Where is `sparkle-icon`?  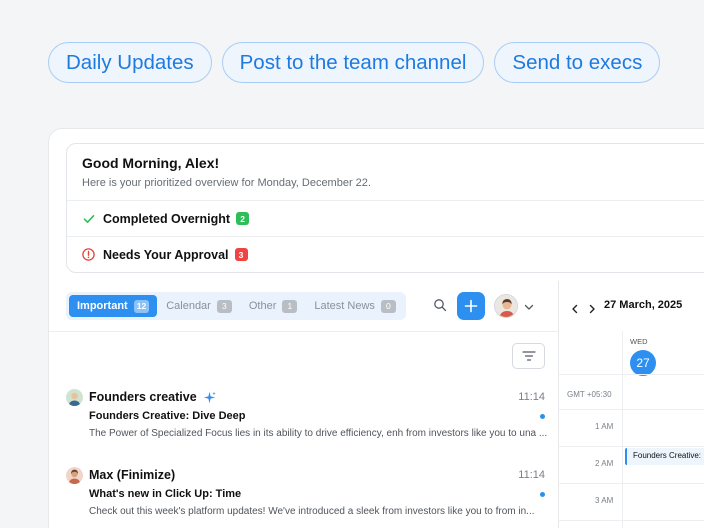 sparkle-icon is located at coordinates (209, 397).